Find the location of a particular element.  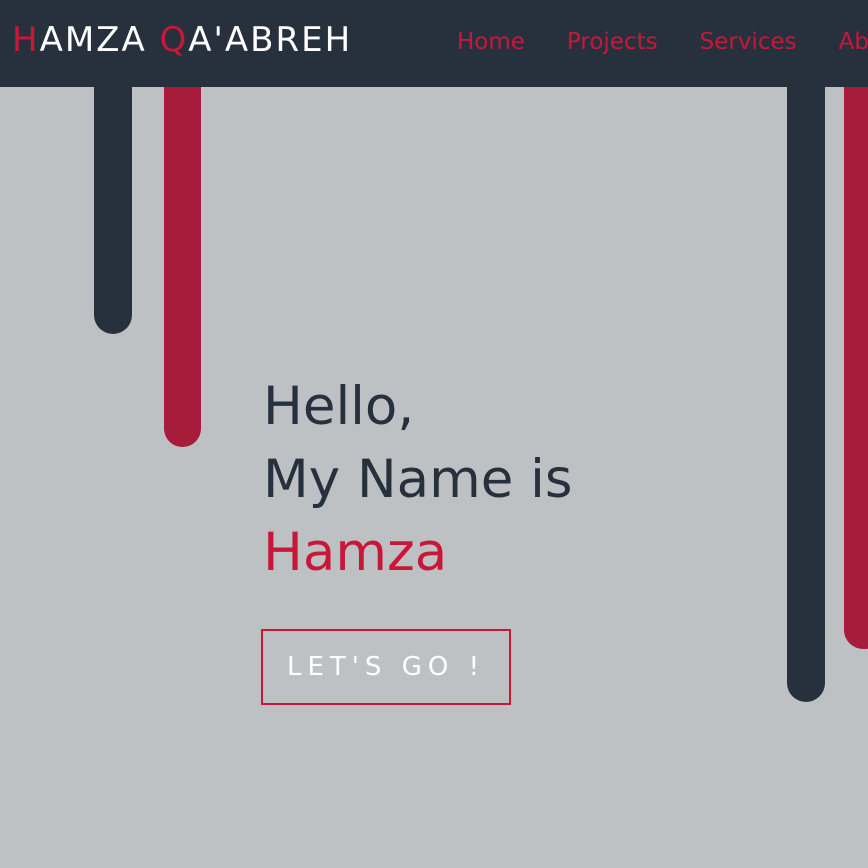

brand-last-initial: Q is located at coordinates (174, 40).